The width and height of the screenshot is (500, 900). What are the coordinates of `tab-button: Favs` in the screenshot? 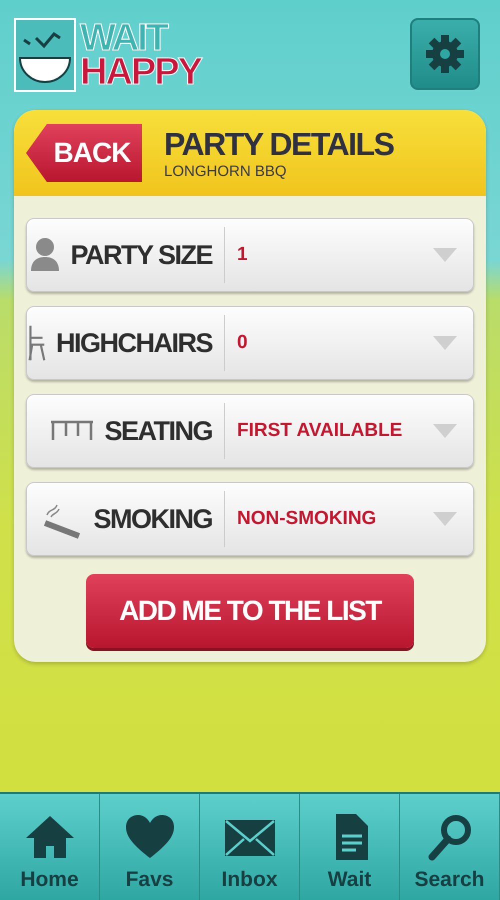 It's located at (150, 847).